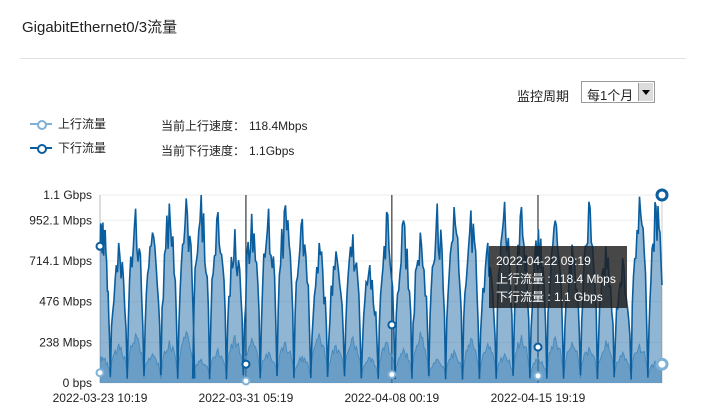  What do you see at coordinates (549, 297) in the screenshot?
I see `tooltip-download: 下行流量 : 1.1 Gbps` at bounding box center [549, 297].